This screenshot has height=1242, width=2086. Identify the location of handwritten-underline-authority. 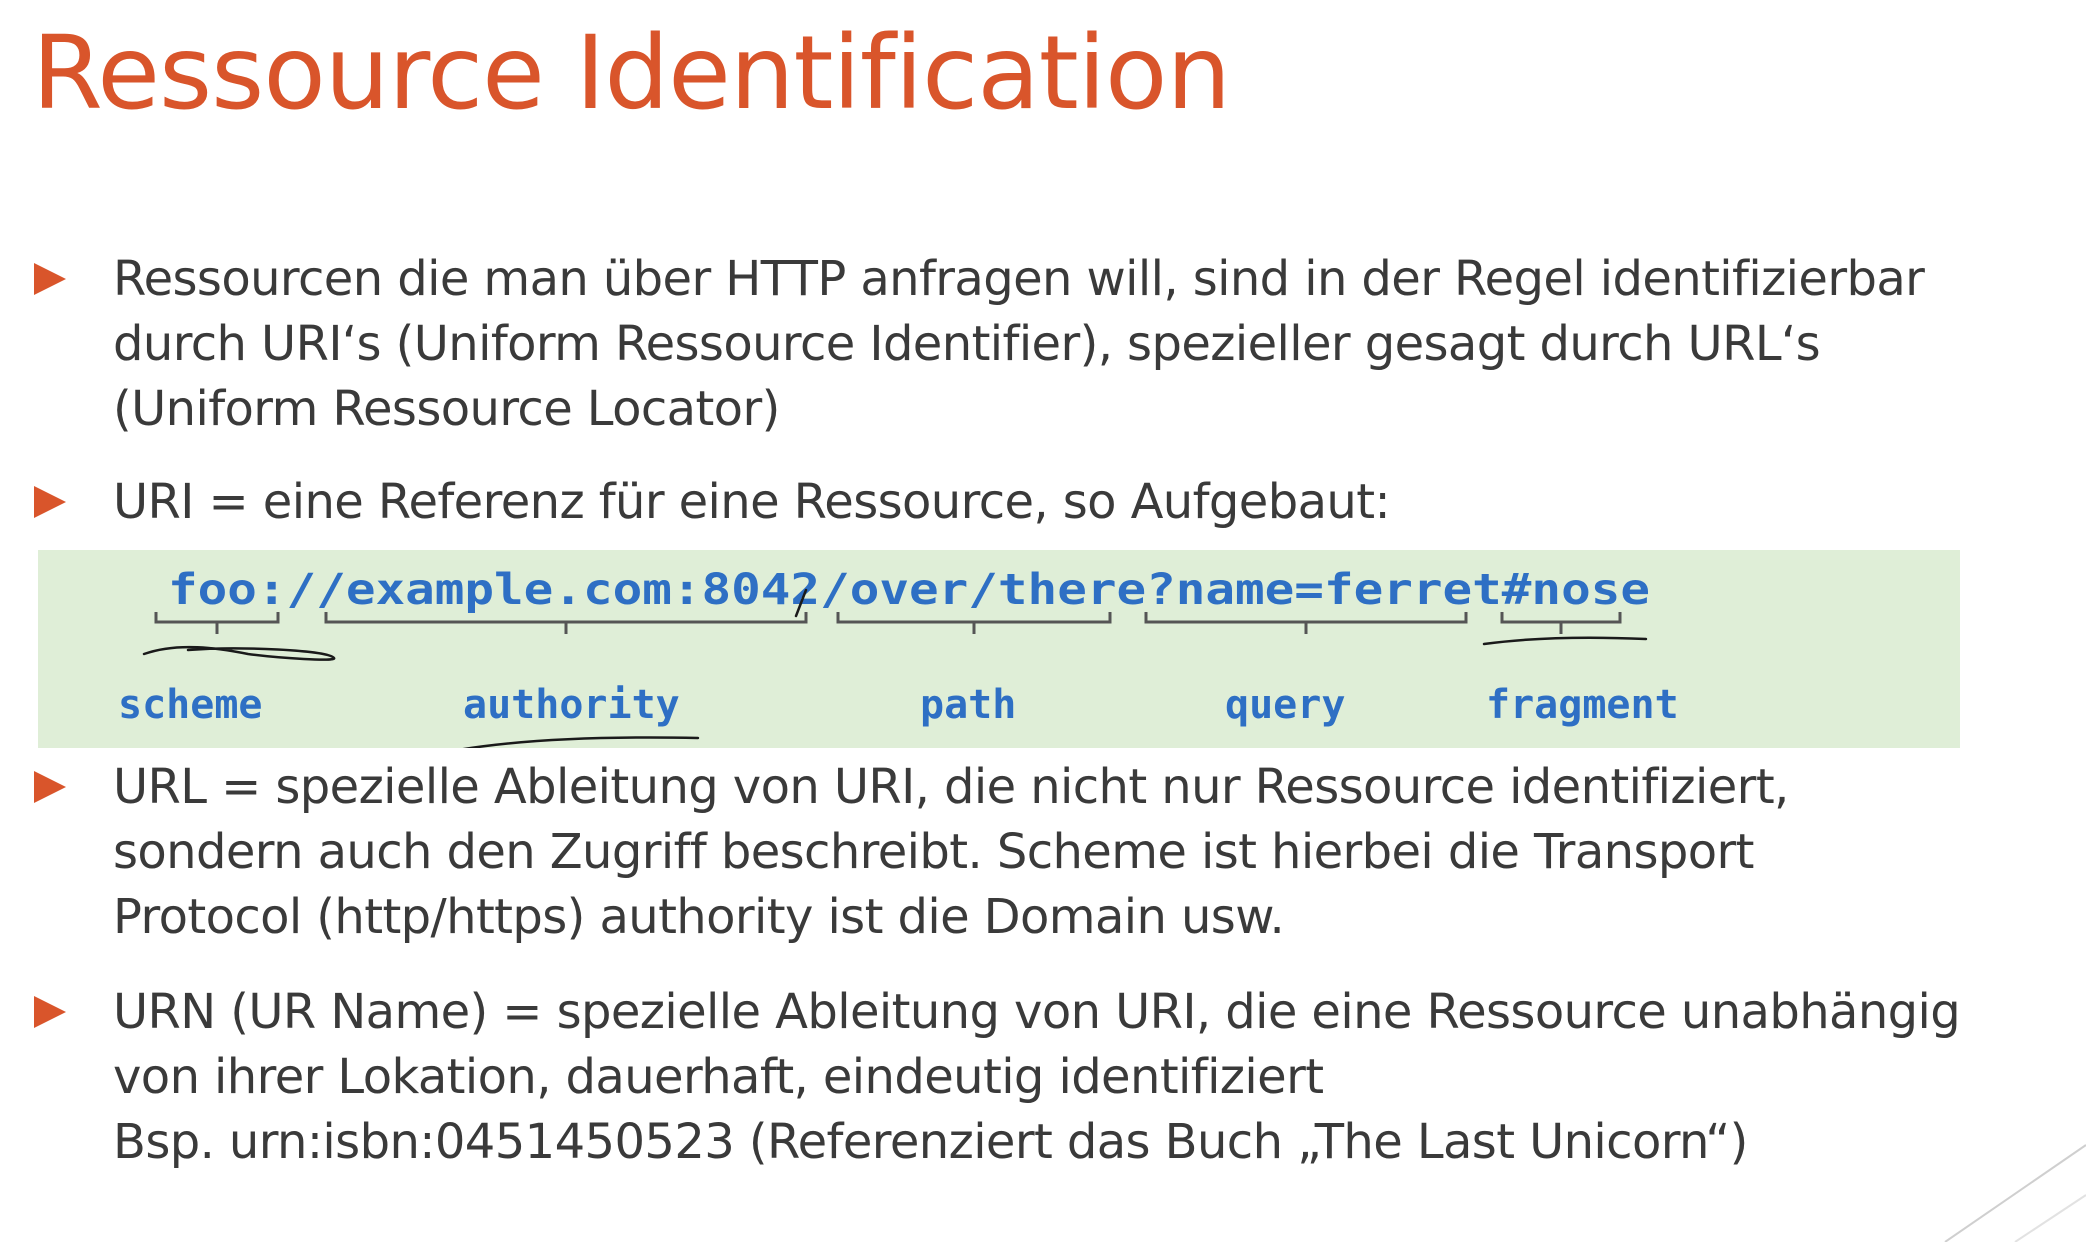
(581, 742).